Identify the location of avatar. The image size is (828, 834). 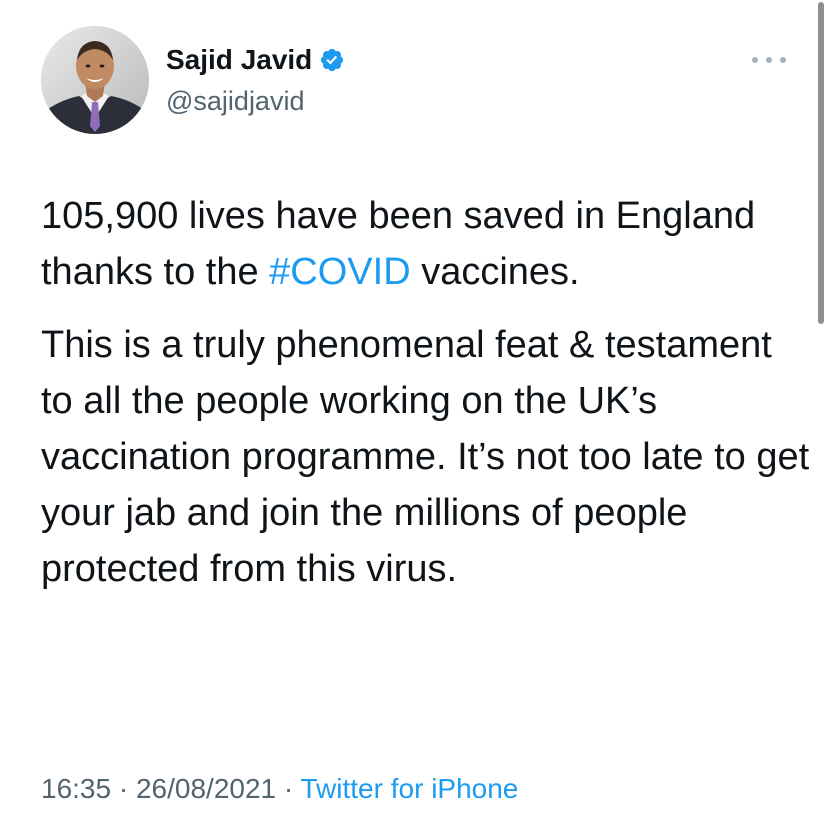
(95, 80).